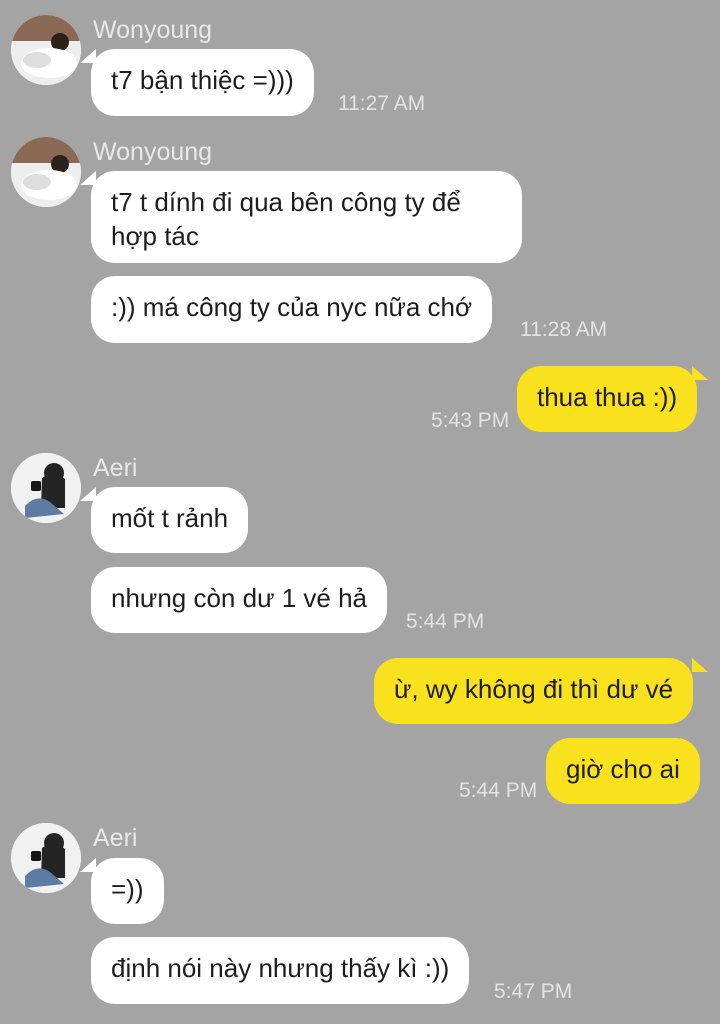 The image size is (720, 1024). Describe the element at coordinates (306, 217) in the screenshot. I see `message-bubble: t7 t dính đi qua bên công ty để hợp tác` at that location.